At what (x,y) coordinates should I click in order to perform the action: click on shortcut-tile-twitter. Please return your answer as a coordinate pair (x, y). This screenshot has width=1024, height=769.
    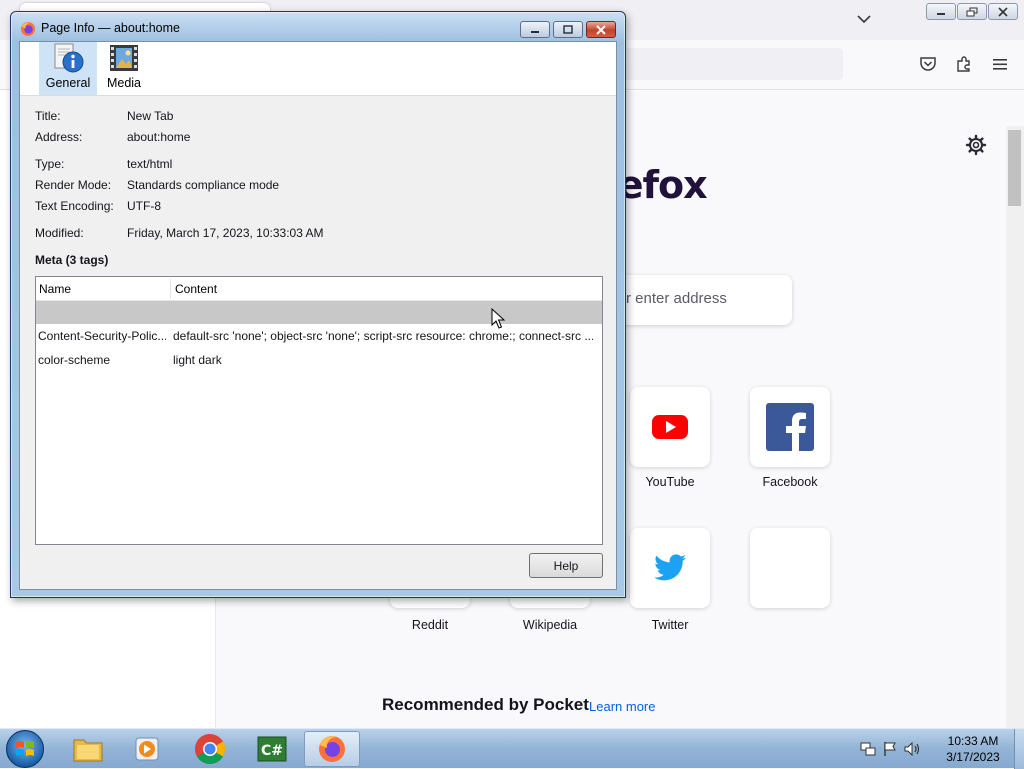
    Looking at the image, I should click on (670, 568).